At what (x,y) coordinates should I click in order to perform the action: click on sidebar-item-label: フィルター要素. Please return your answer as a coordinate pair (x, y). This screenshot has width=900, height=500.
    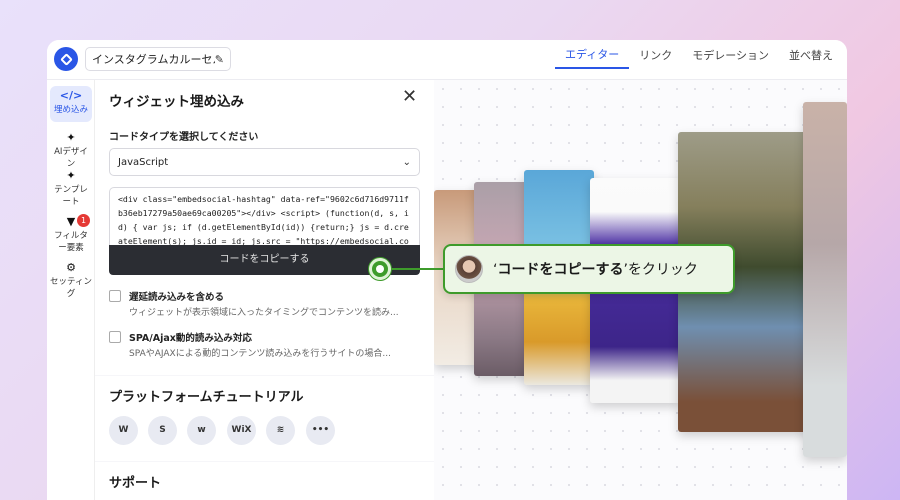
    Looking at the image, I should click on (71, 242).